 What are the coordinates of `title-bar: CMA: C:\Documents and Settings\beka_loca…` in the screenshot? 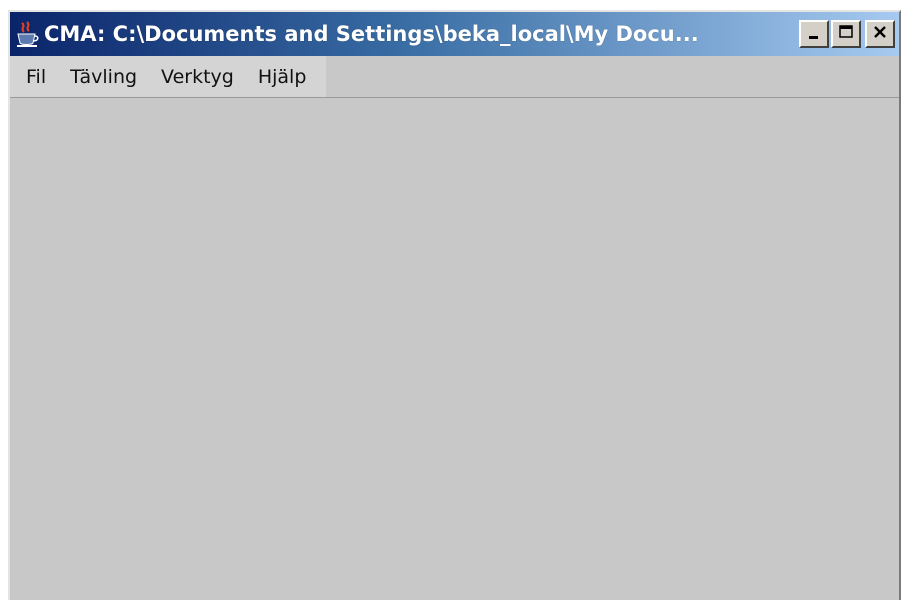 It's located at (454, 34).